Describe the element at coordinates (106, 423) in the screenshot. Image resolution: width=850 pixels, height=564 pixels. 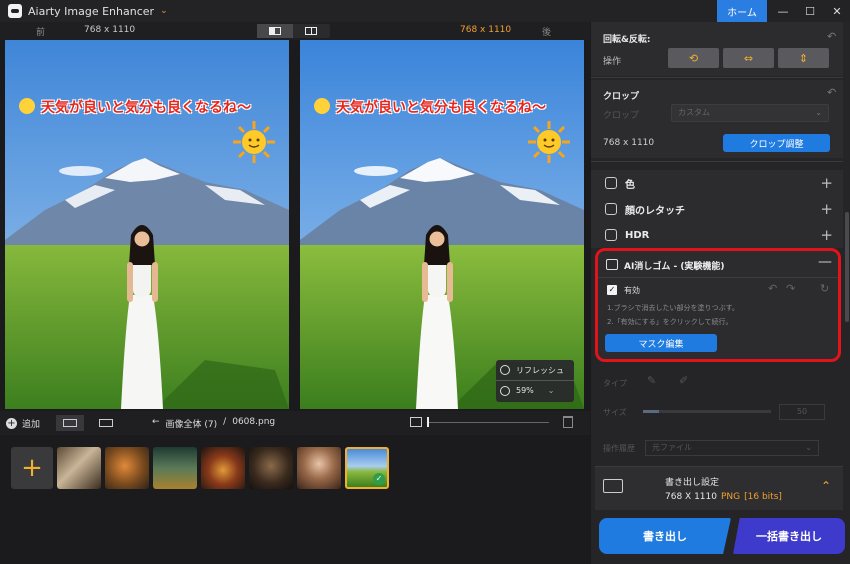
I see `strip-view-button` at that location.